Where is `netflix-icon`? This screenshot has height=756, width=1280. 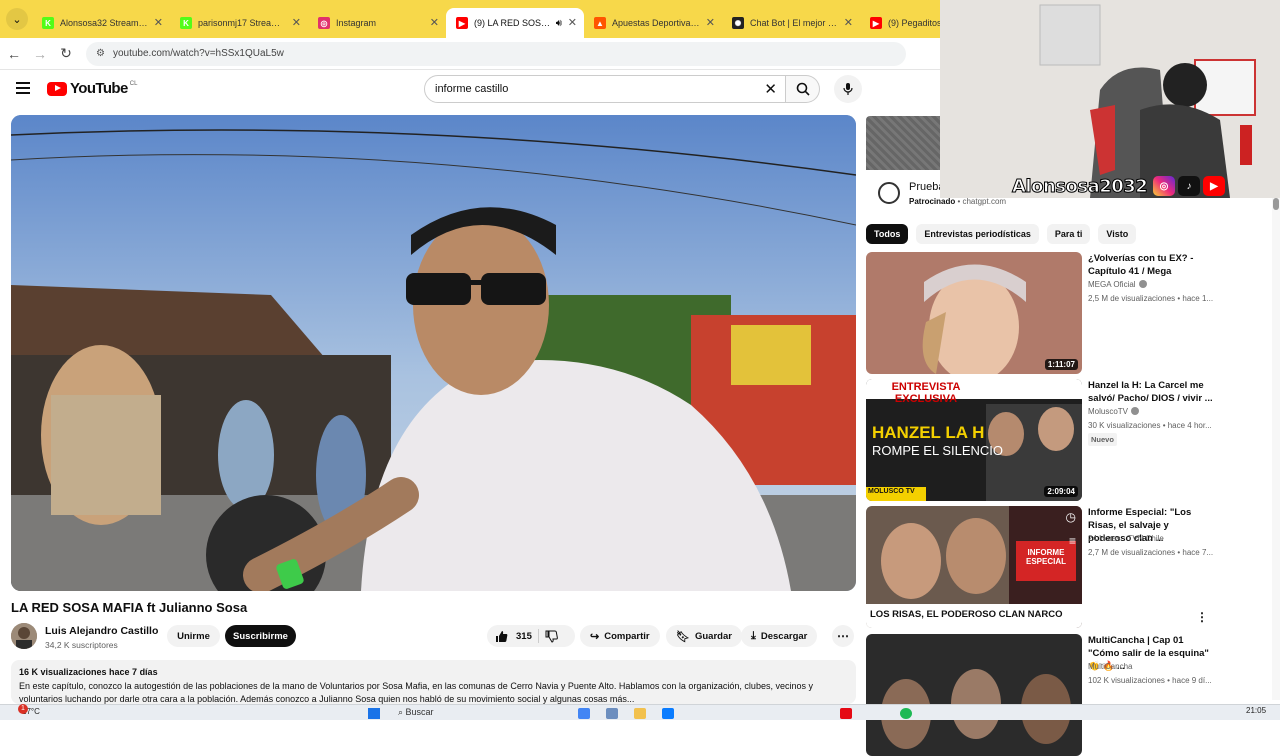
netflix-icon is located at coordinates (846, 713).